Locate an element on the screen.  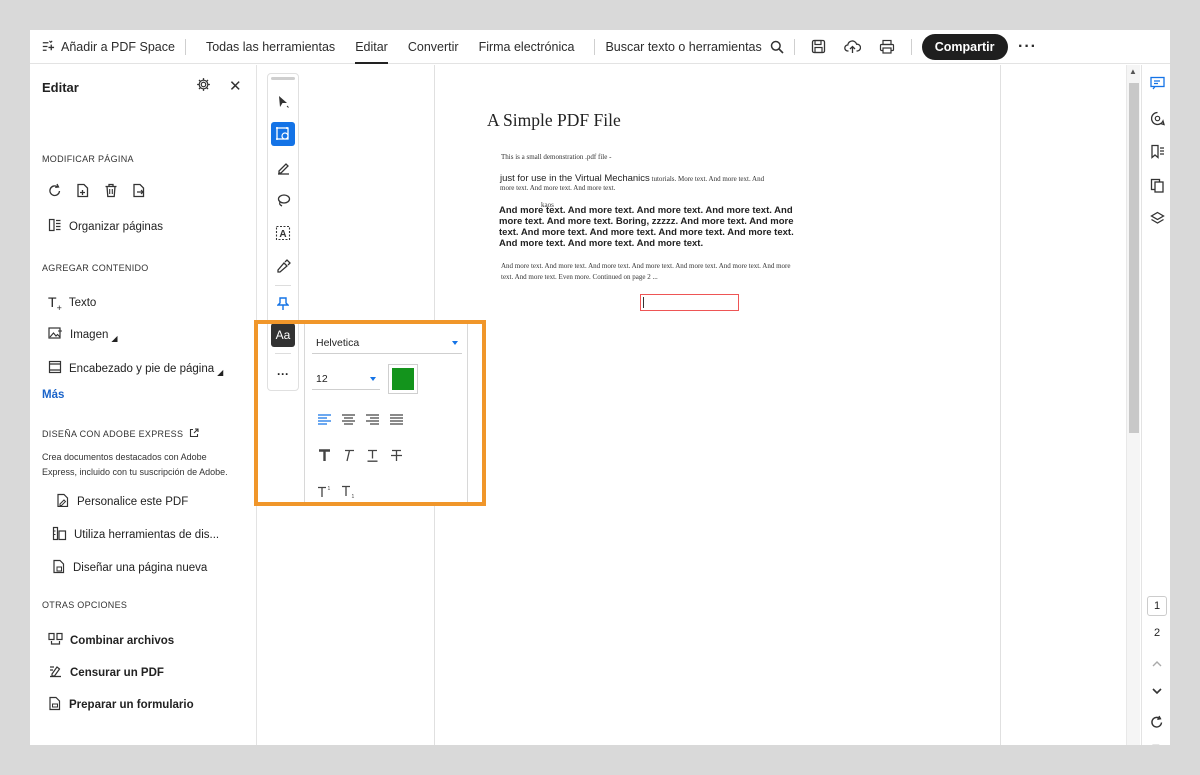
tab-convert: Convertir is located at coordinates (433, 47).